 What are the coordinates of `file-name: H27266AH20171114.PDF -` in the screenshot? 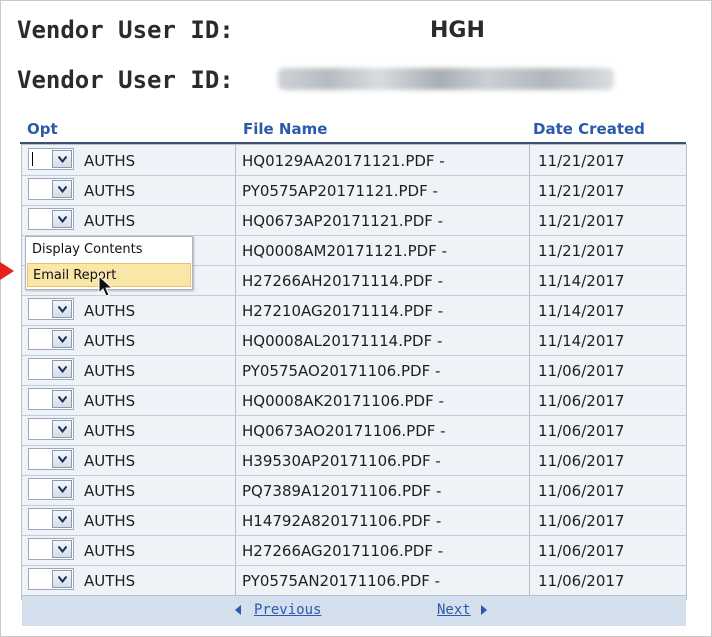 It's located at (342, 281).